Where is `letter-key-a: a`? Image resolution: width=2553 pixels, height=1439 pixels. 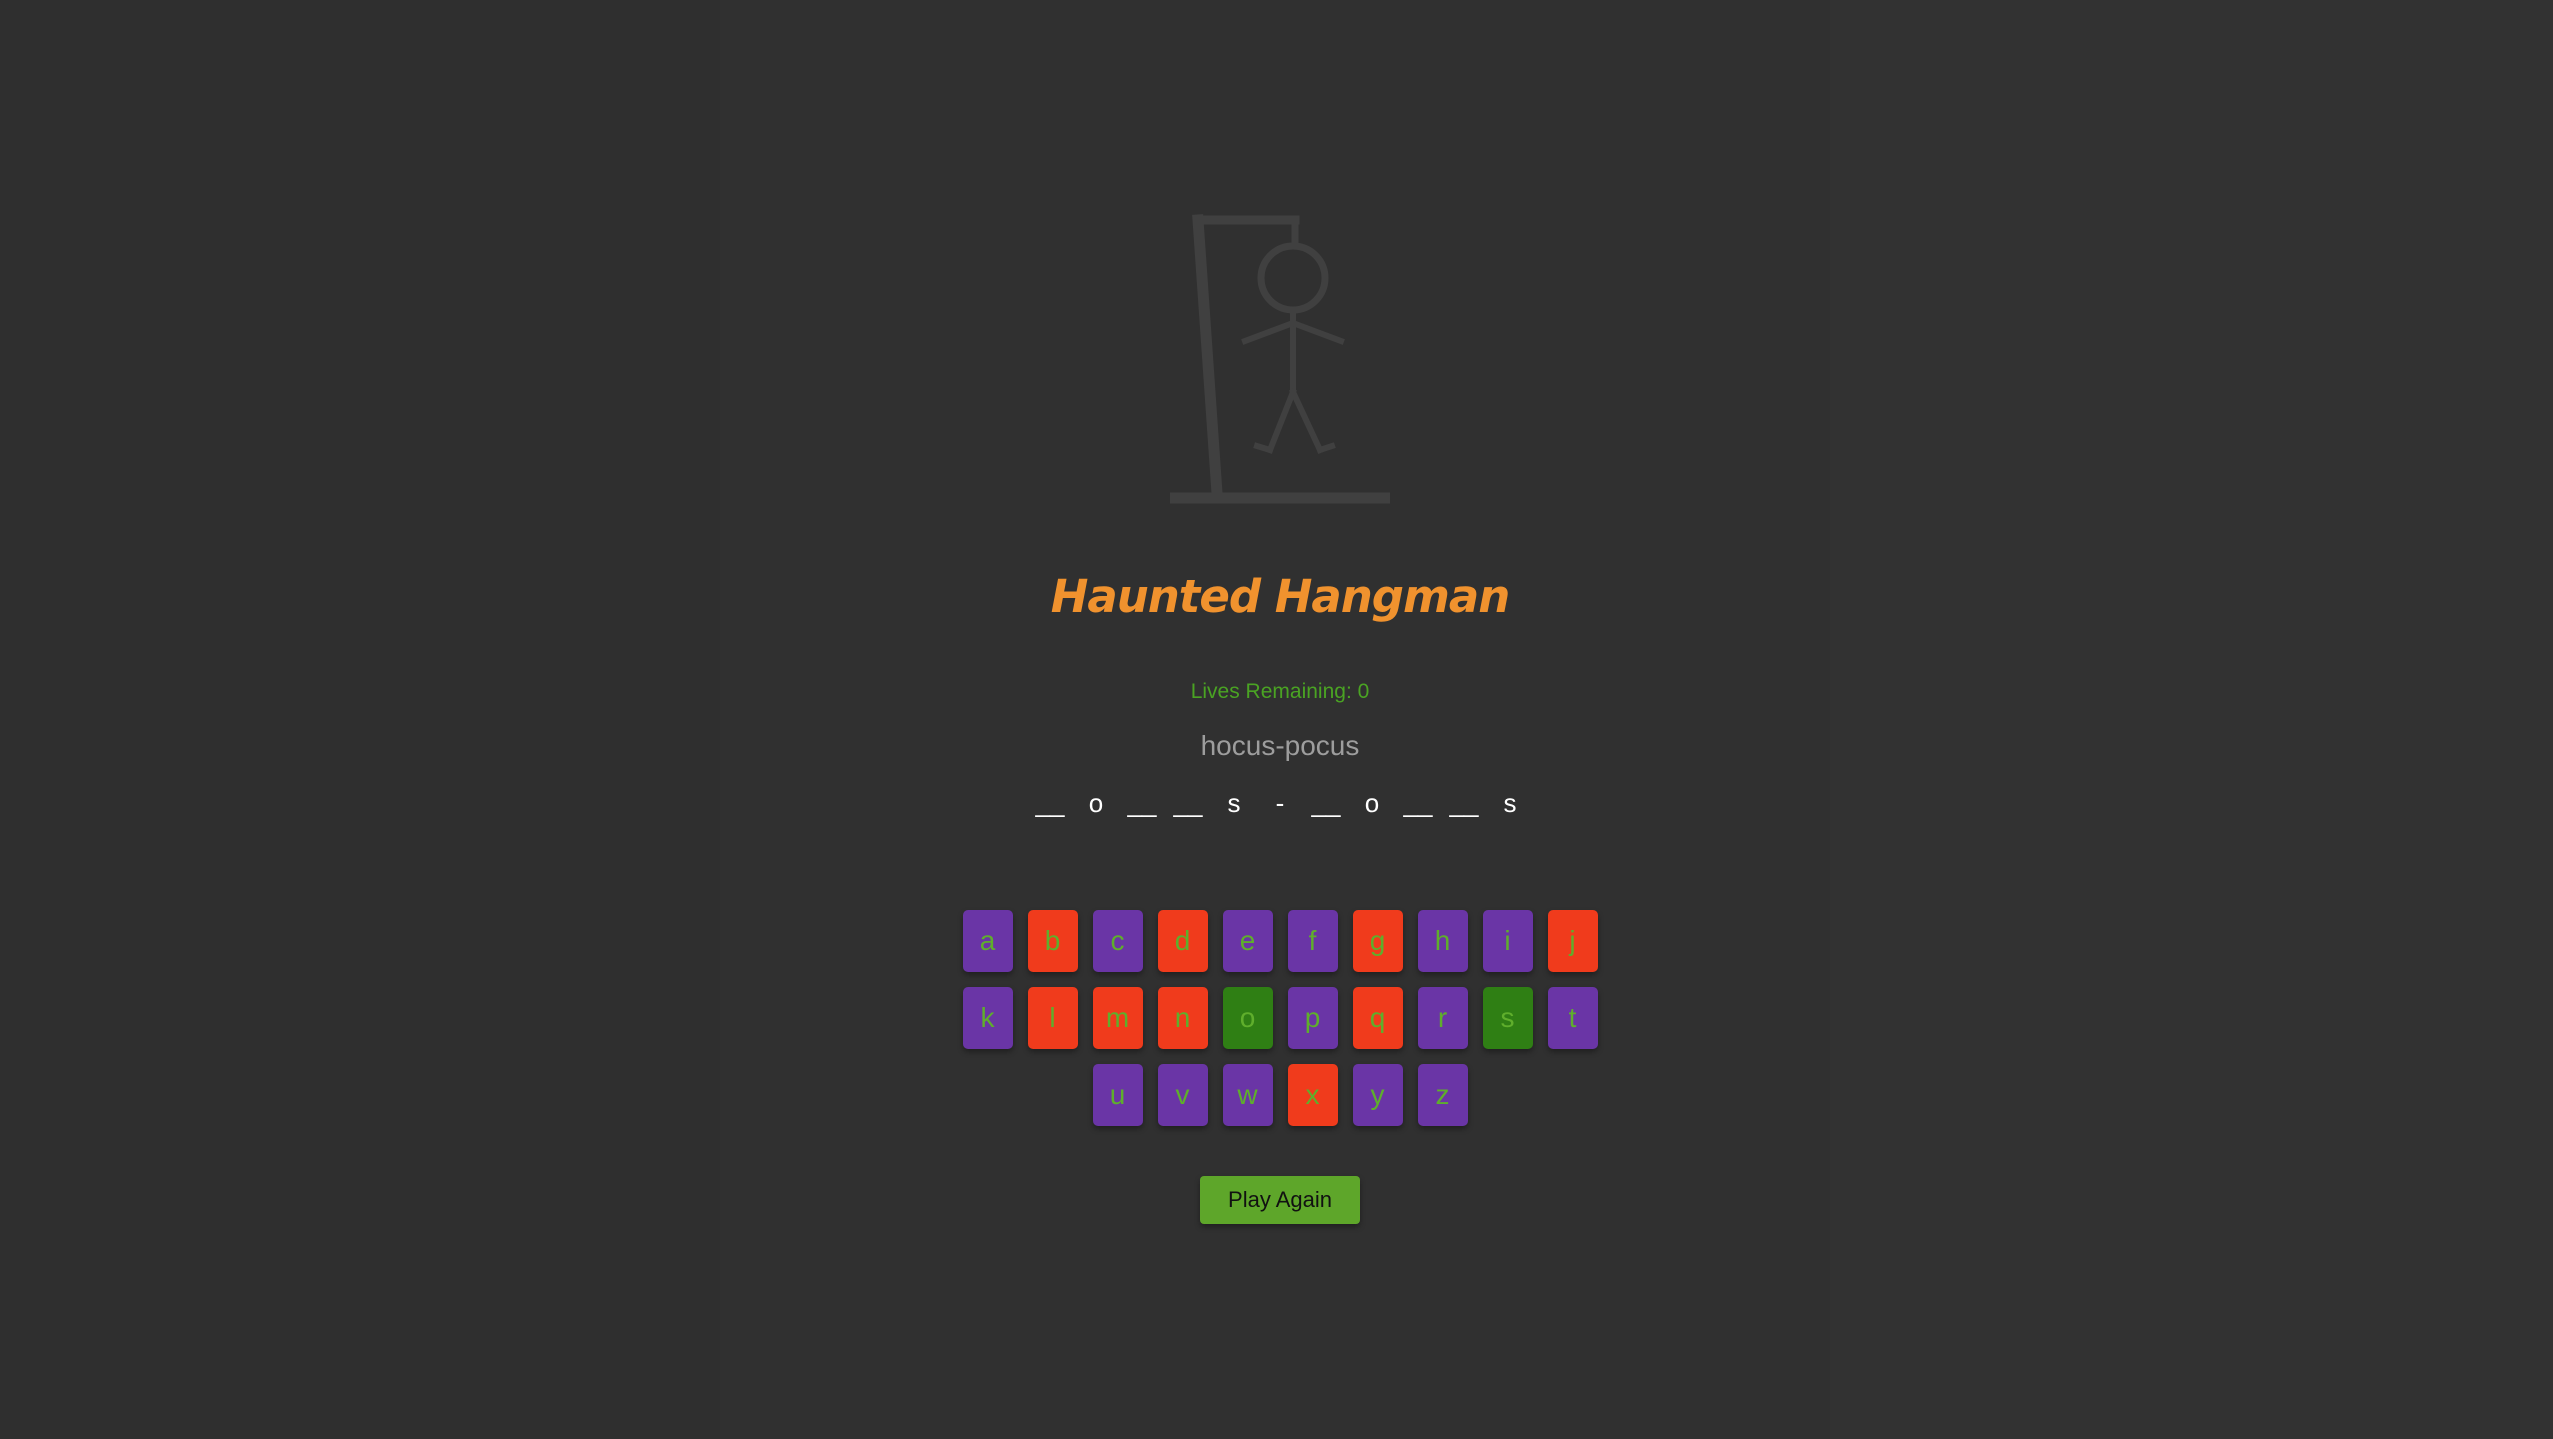
letter-key-a: a is located at coordinates (987, 941).